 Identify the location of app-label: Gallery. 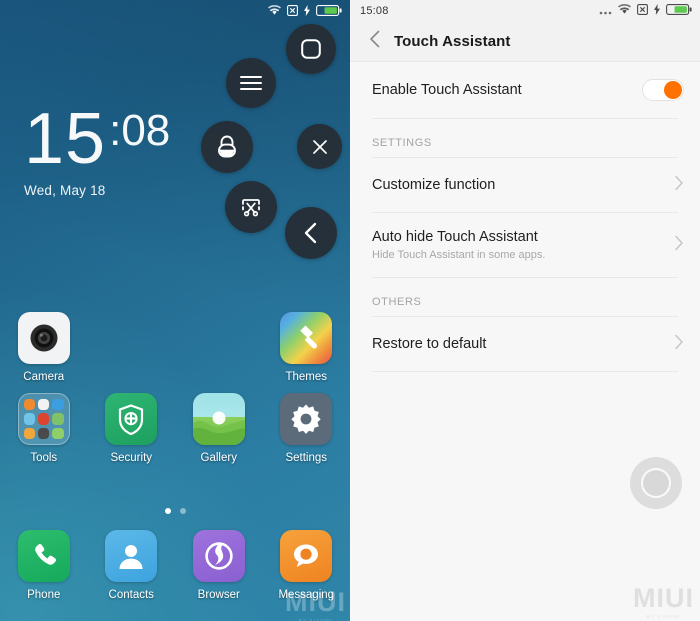
(218, 458).